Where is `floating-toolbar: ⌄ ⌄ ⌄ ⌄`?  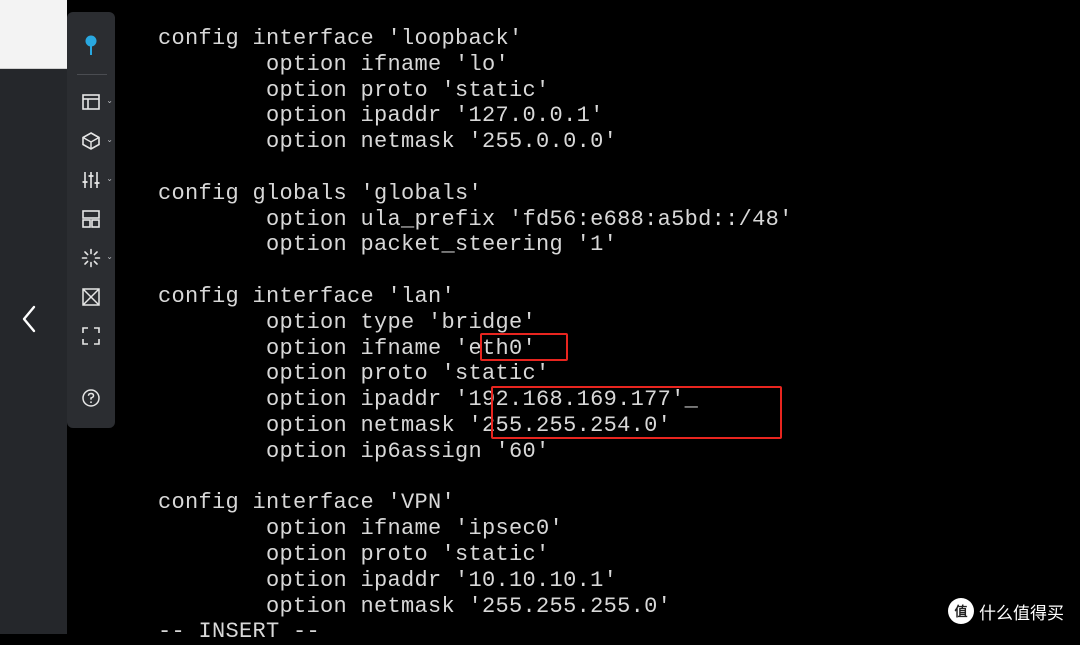 floating-toolbar: ⌄ ⌄ ⌄ ⌄ is located at coordinates (91, 220).